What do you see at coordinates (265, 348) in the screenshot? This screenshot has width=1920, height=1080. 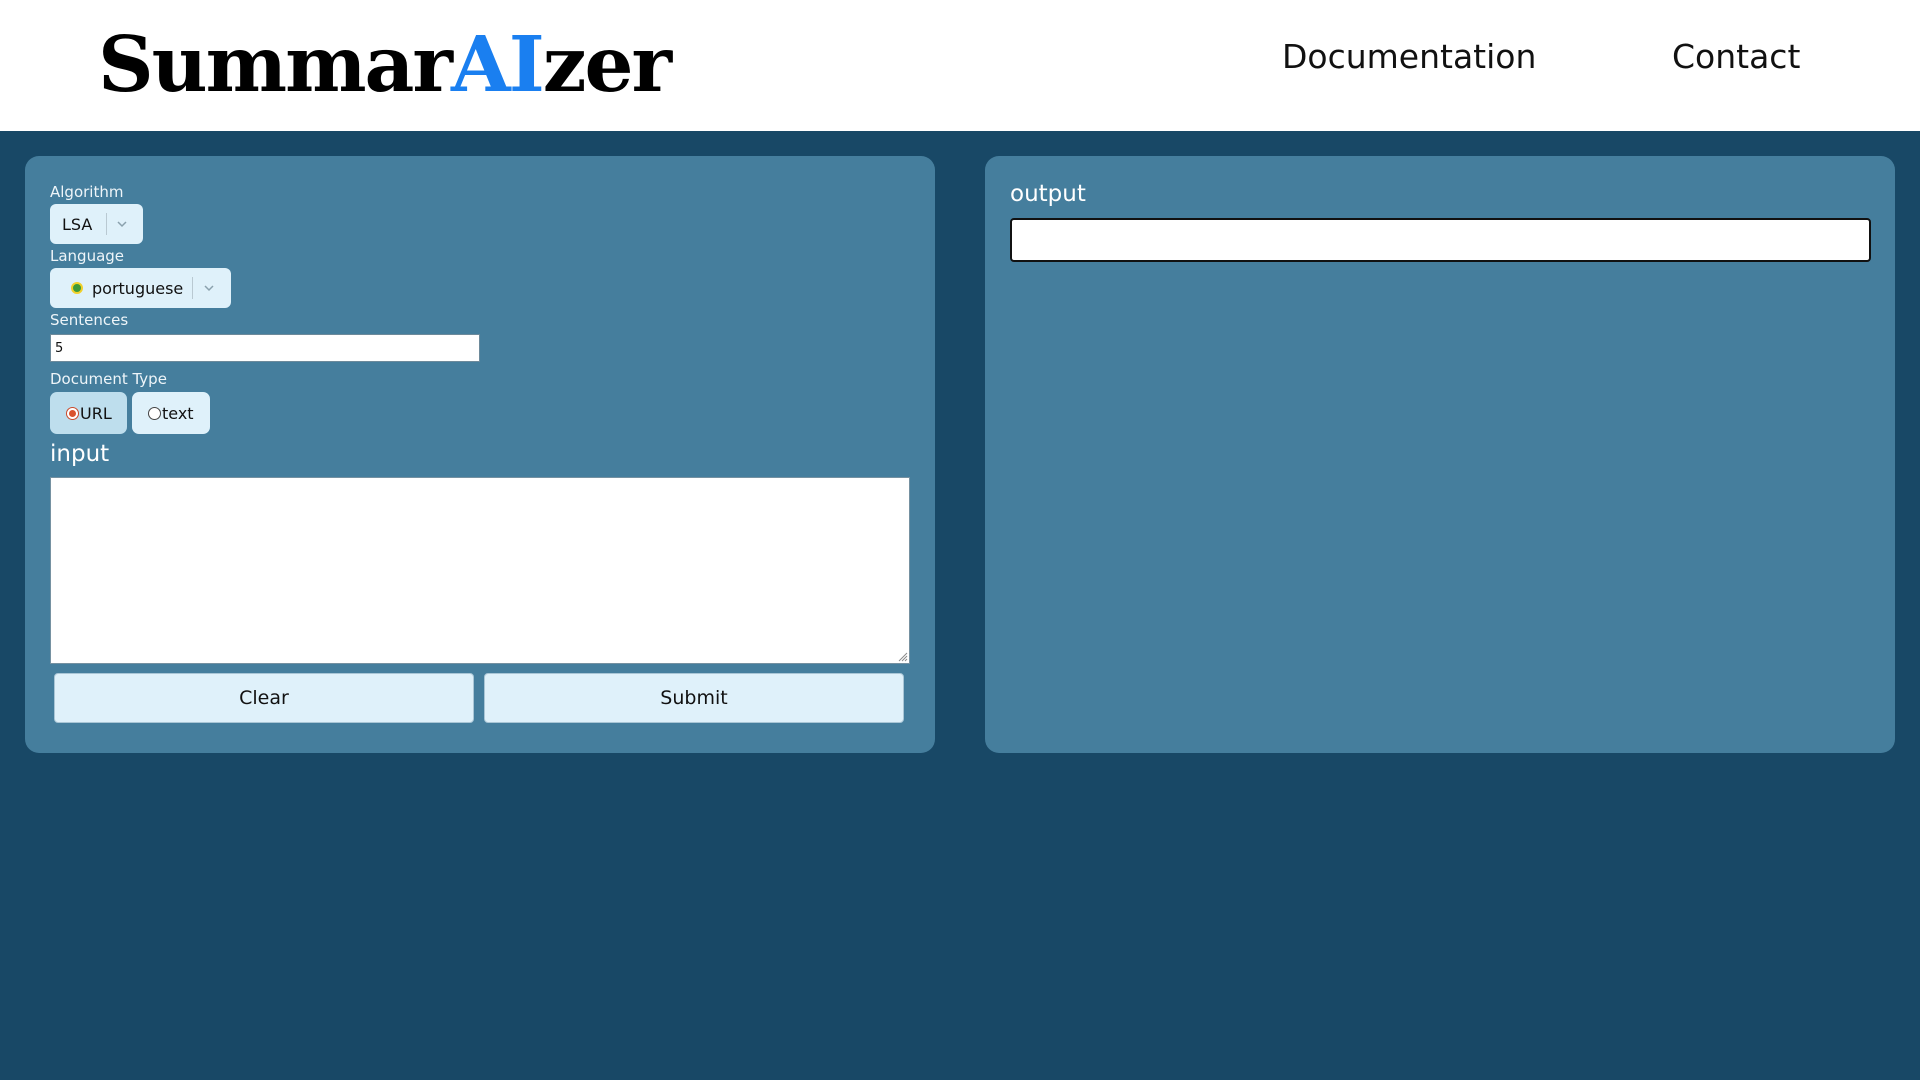 I see `sentences-input` at bounding box center [265, 348].